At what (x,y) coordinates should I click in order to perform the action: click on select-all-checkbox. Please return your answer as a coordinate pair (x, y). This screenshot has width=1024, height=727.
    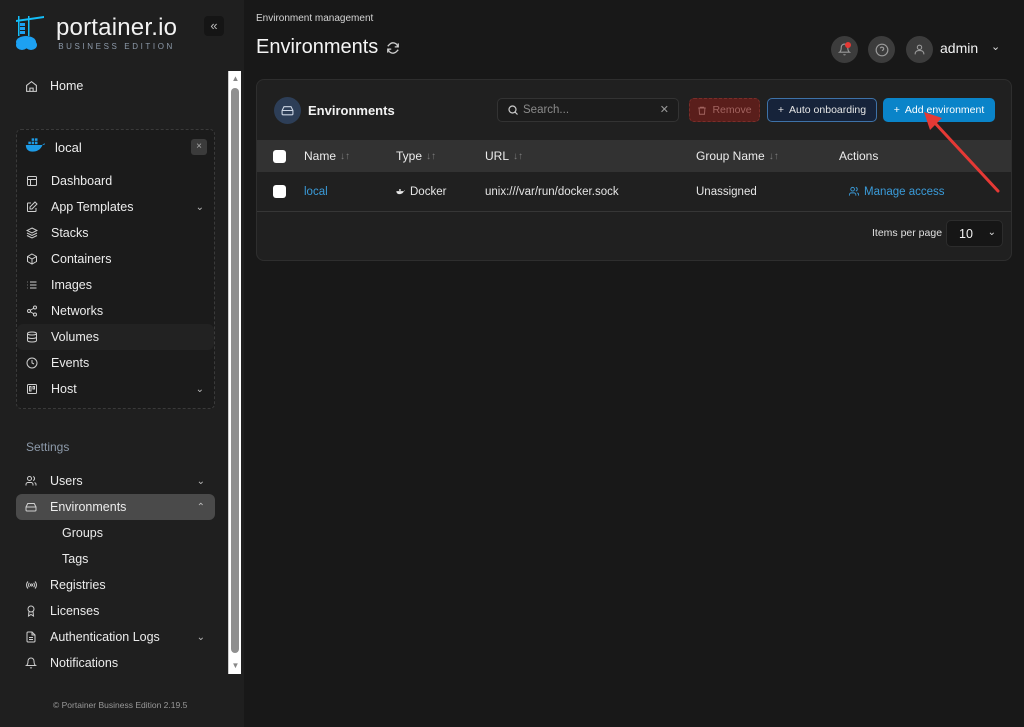
    Looking at the image, I should click on (279, 156).